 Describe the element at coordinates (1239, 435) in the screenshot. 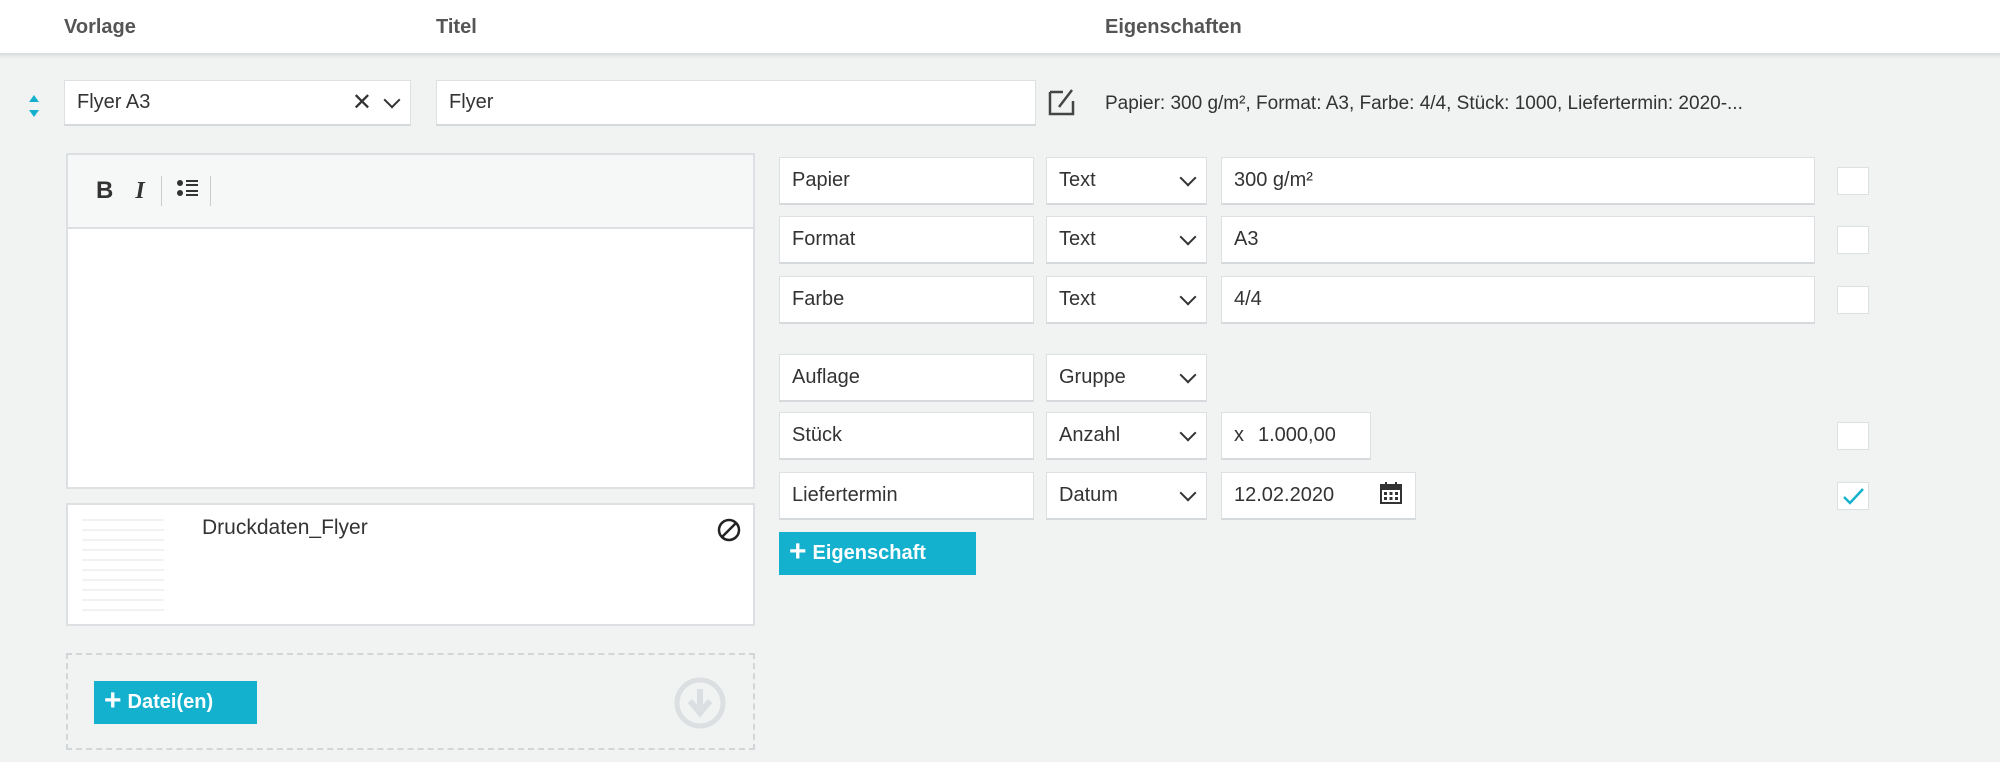

I see `multiply-prefix: x` at that location.